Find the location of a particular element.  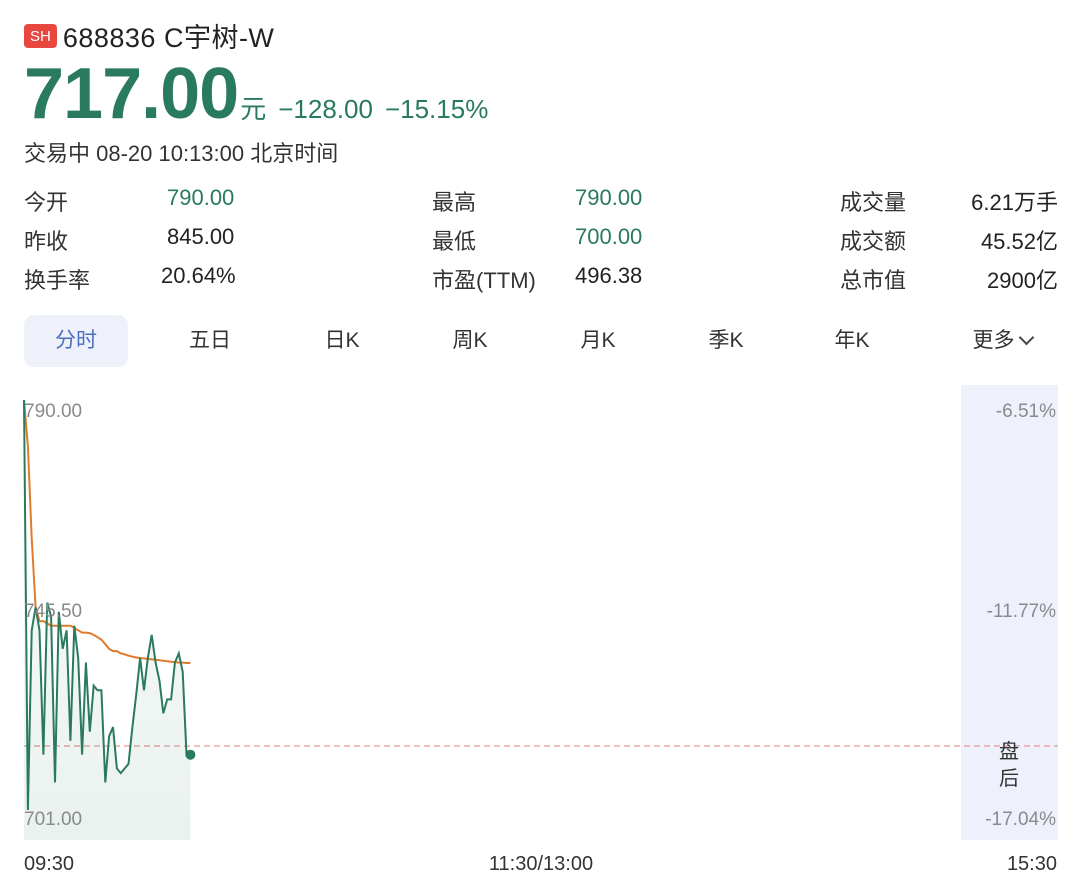

trading-status: 交易中 08-20 10:13:00 北京时间 is located at coordinates (181, 153).